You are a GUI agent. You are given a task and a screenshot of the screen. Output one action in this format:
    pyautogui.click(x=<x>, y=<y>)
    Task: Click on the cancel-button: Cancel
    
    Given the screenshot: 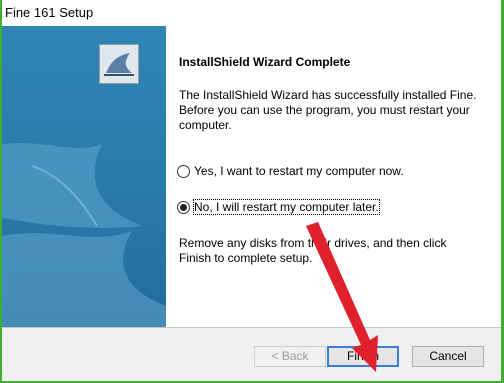 What is the action you would take?
    pyautogui.click(x=448, y=356)
    